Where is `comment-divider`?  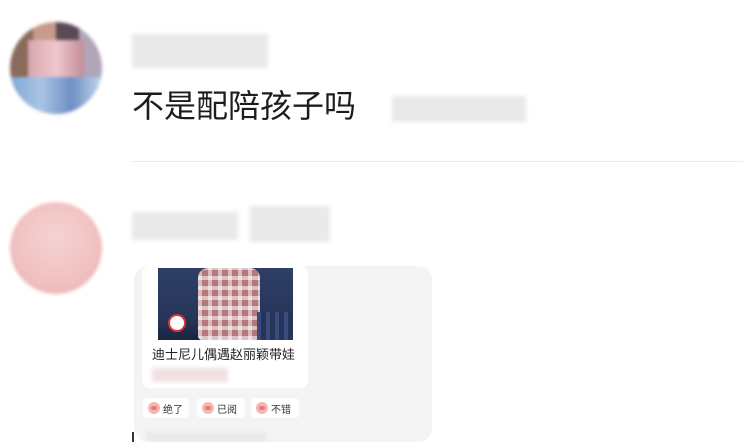 comment-divider is located at coordinates (437, 161).